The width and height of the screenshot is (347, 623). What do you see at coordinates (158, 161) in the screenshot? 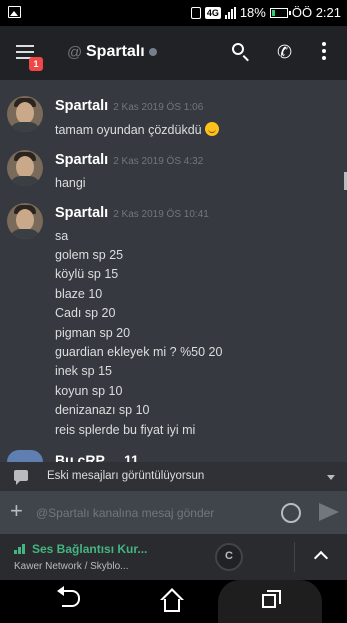
I see `message-timestamp: 2 Kas 2019 ÖS 4:32` at bounding box center [158, 161].